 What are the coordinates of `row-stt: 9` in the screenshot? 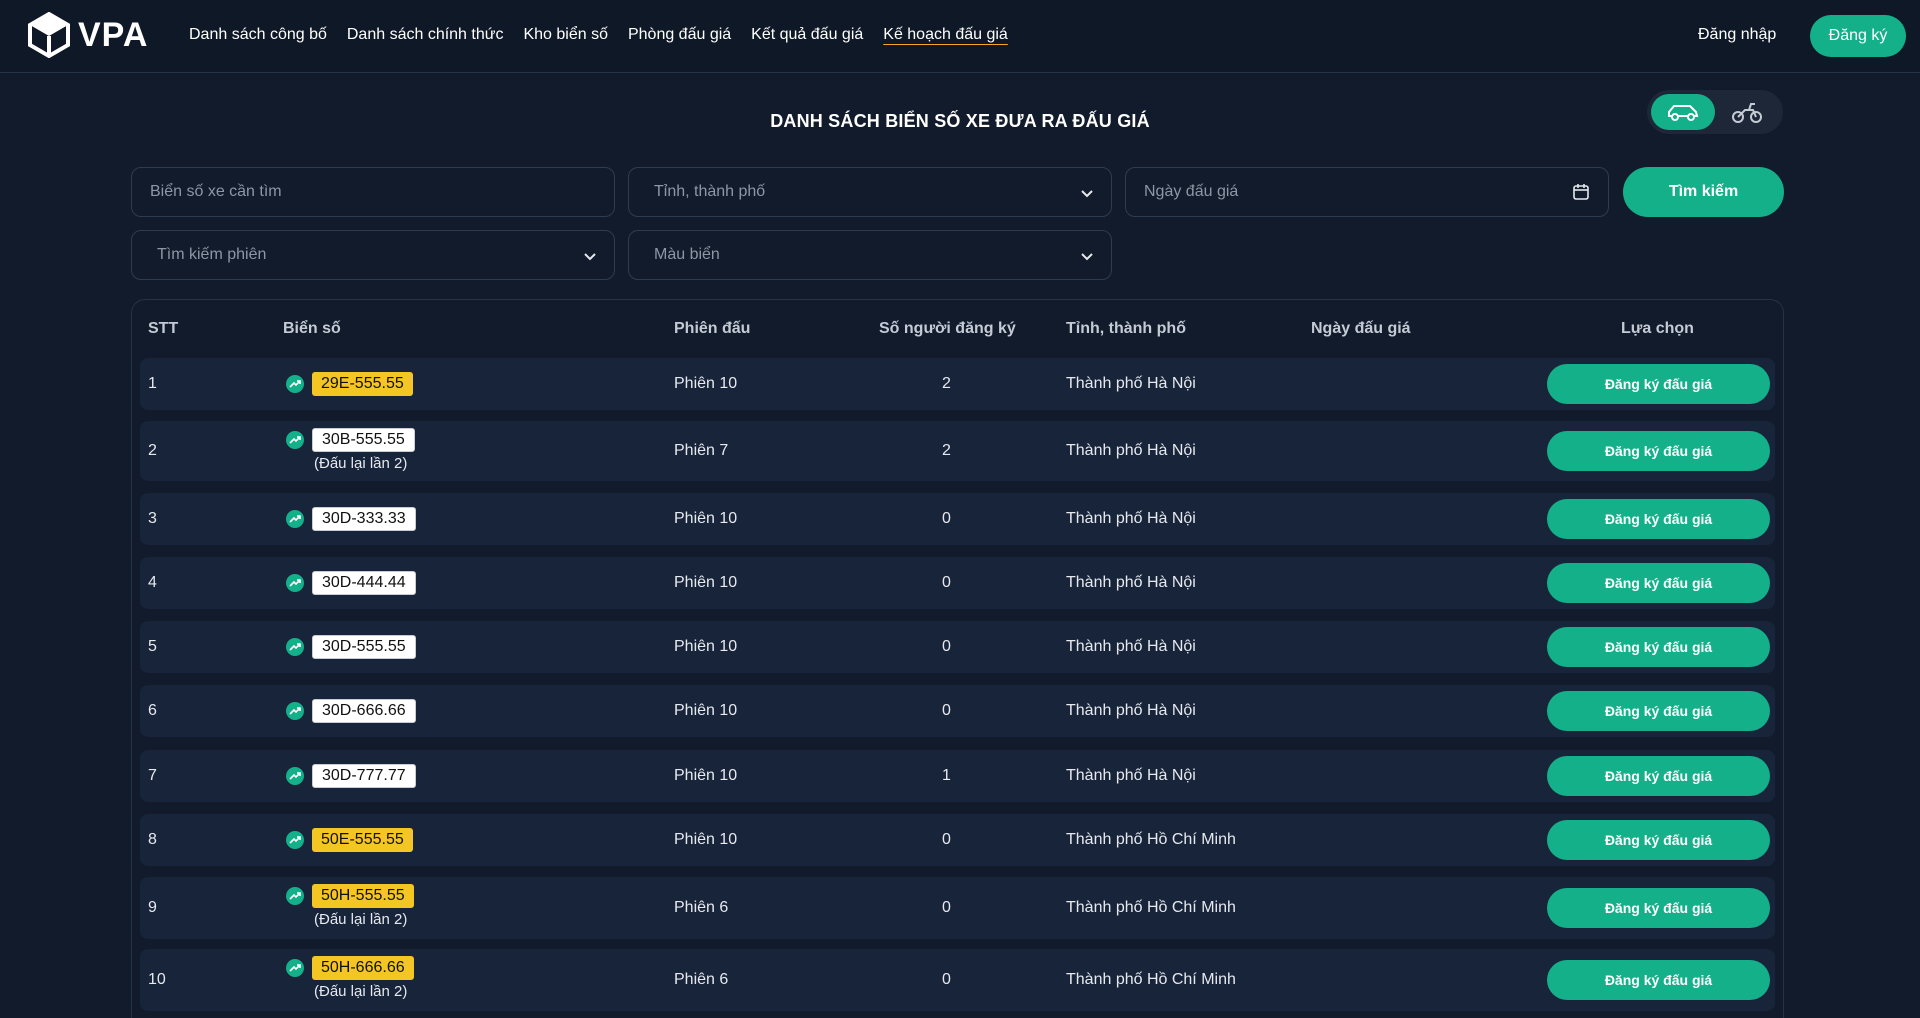 It's located at (152, 907).